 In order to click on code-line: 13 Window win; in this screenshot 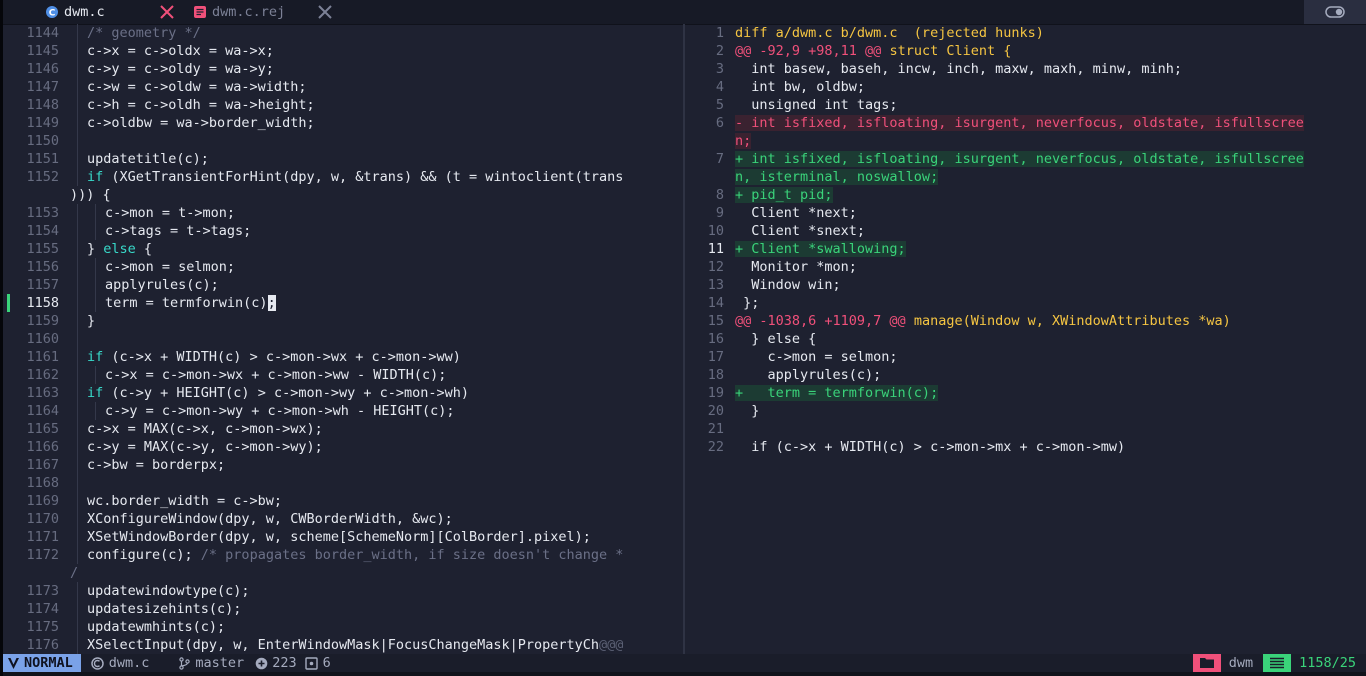, I will do `click(1026, 285)`.